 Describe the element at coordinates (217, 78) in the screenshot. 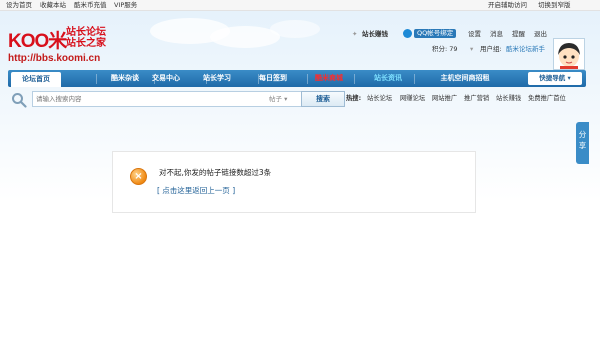

I see `nav-webmaster-study: 站长学习` at that location.